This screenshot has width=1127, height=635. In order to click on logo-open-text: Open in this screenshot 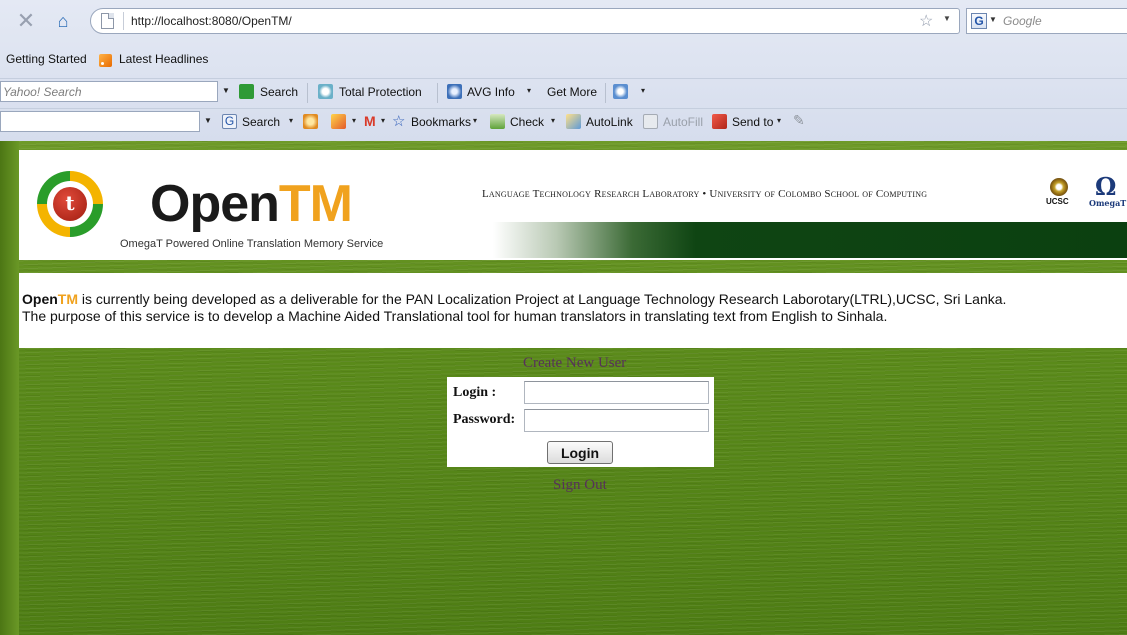, I will do `click(215, 204)`.